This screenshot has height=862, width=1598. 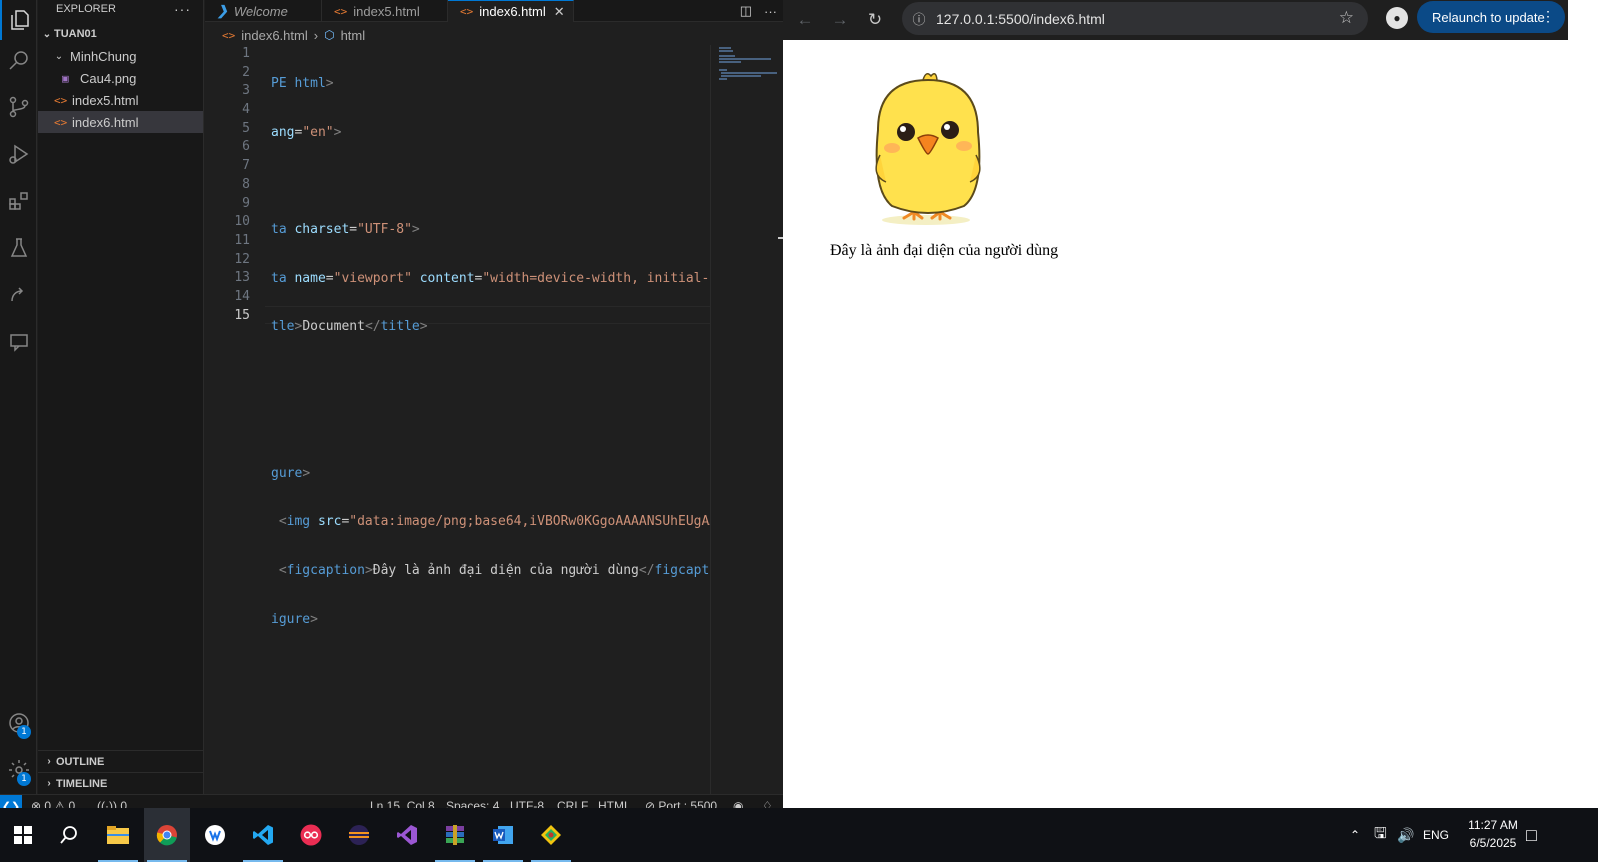 What do you see at coordinates (246, 91) in the screenshot?
I see `line-number: 3` at bounding box center [246, 91].